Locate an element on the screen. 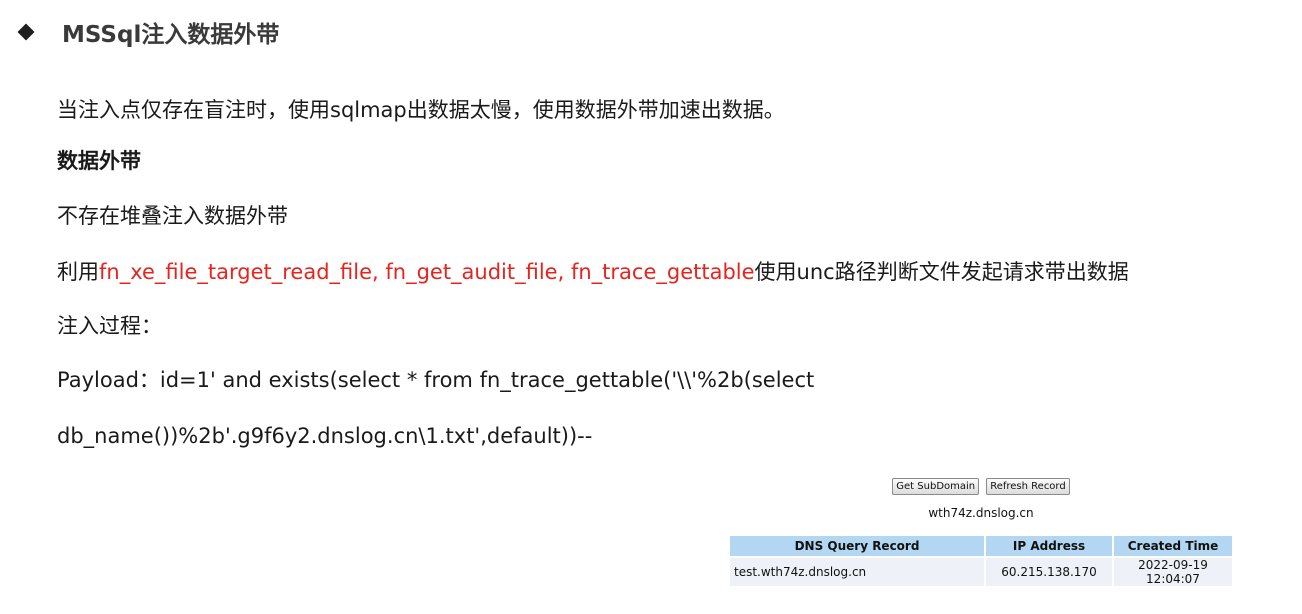  diamond-bullet-icon is located at coordinates (26, 32).